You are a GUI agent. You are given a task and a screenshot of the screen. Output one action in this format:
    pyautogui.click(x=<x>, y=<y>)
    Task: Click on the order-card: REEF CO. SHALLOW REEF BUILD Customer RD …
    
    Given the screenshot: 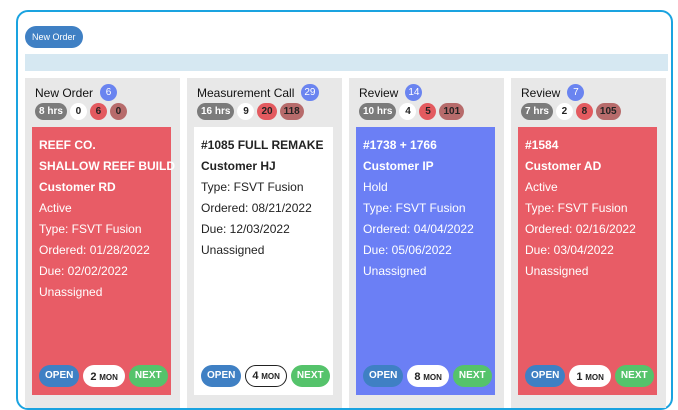 What is the action you would take?
    pyautogui.click(x=103, y=261)
    